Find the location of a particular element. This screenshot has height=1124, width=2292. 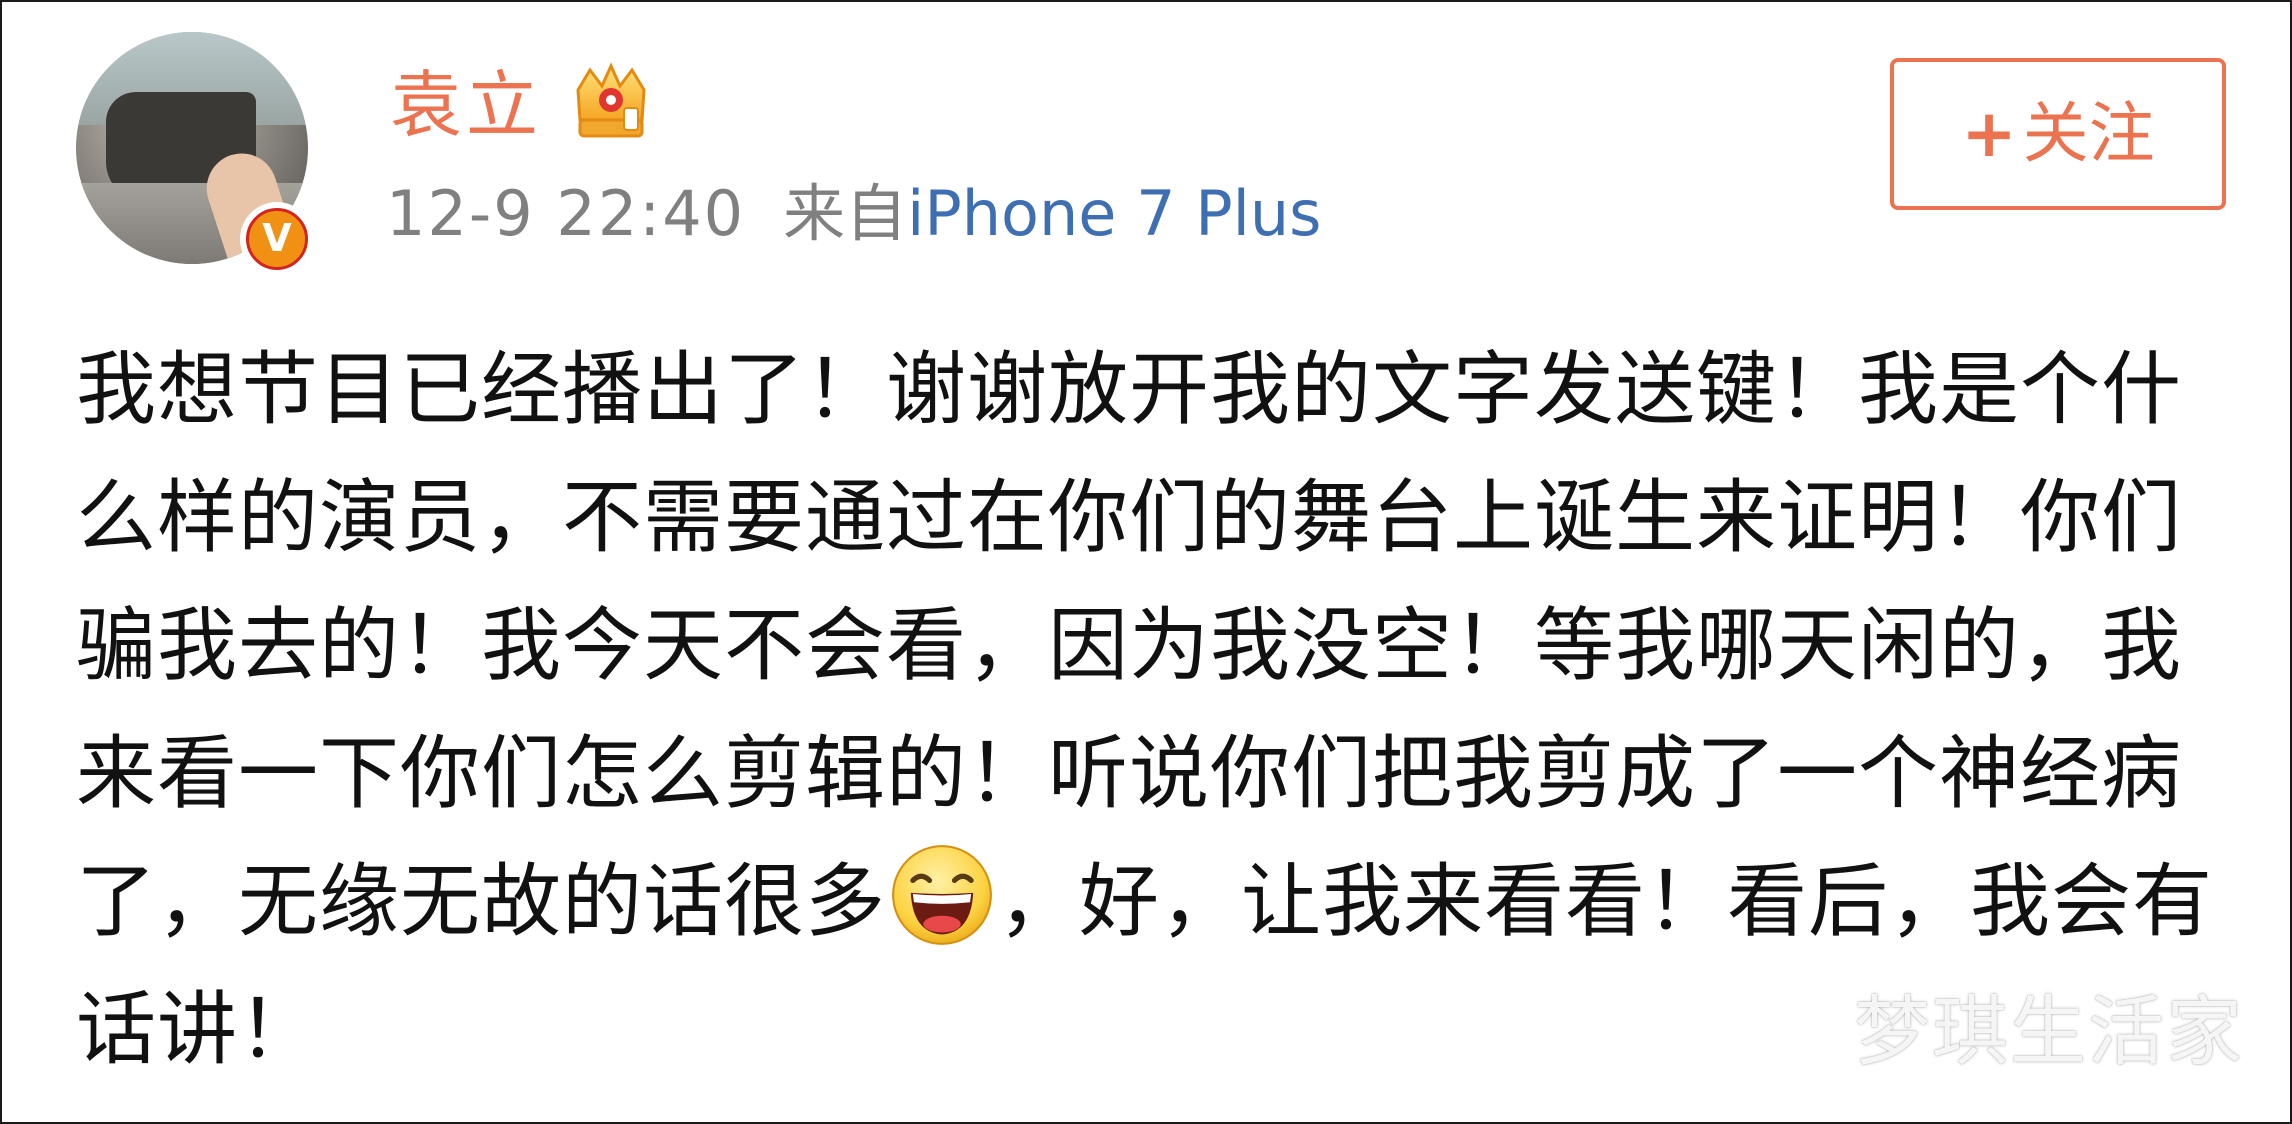

source-prefix: 来自 is located at coordinates (845, 213).